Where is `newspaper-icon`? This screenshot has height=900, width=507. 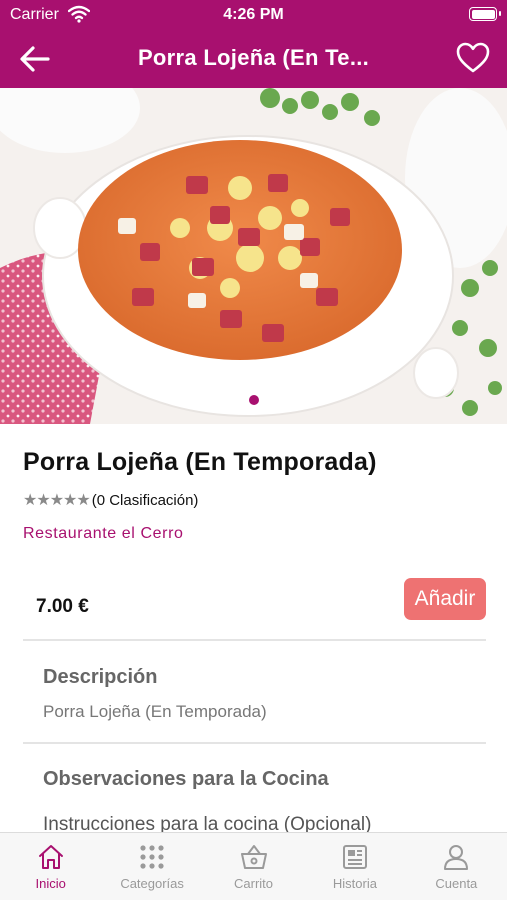 newspaper-icon is located at coordinates (354, 857).